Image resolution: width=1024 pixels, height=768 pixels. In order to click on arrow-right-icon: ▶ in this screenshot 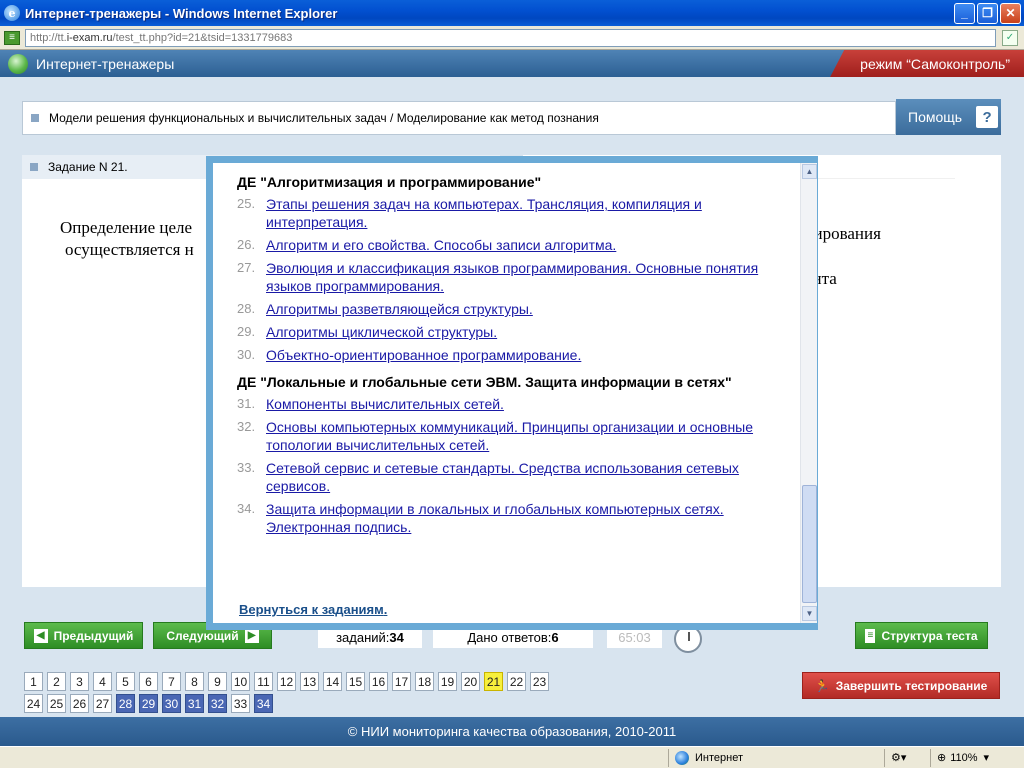, I will do `click(251, 635)`.